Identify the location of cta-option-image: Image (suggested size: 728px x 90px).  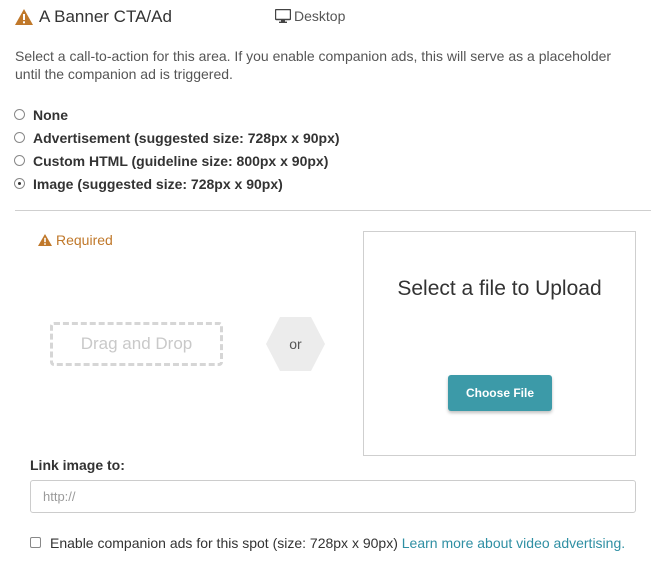
(177, 183).